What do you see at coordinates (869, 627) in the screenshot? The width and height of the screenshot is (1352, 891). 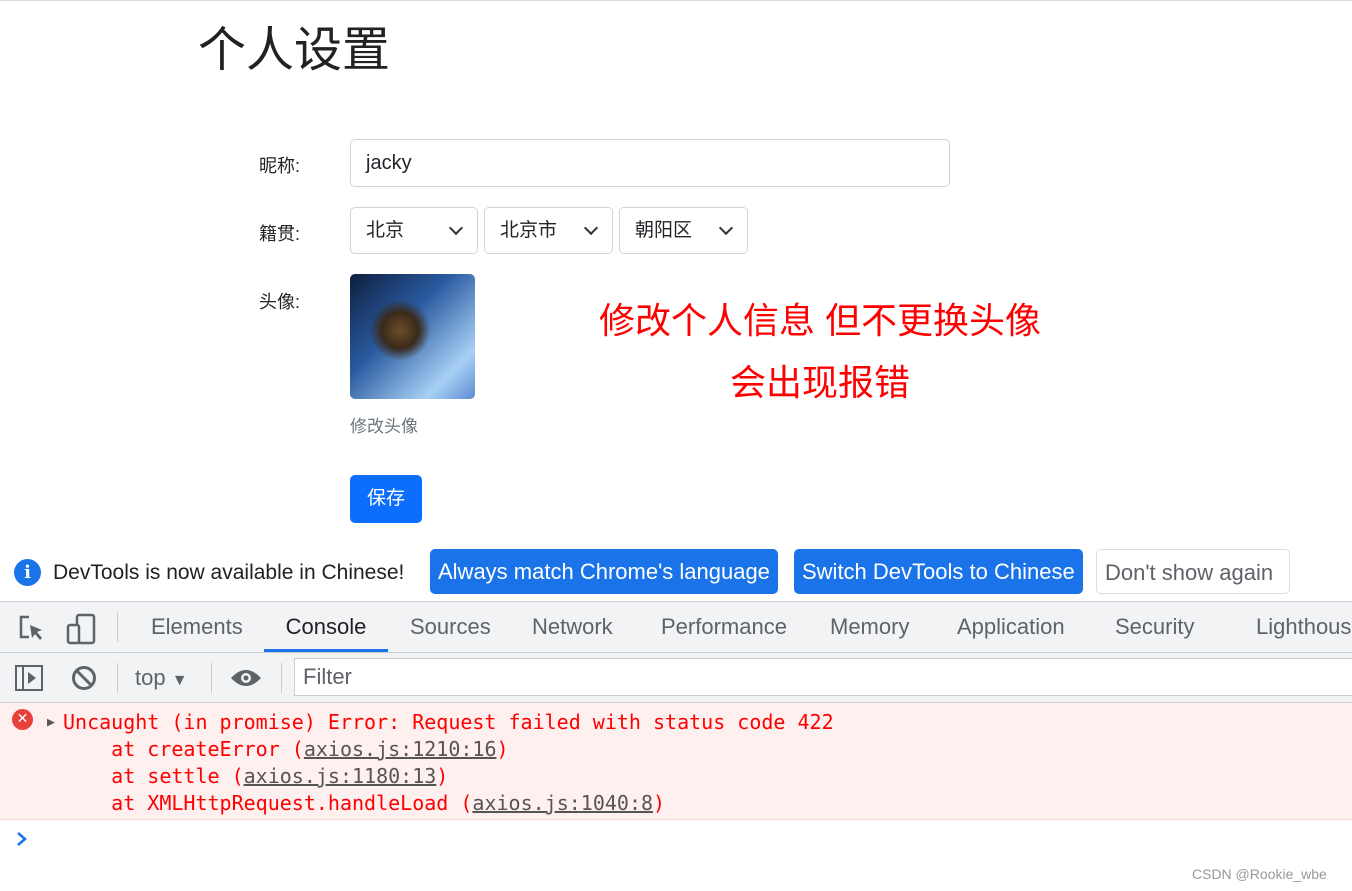 I see `tab-memory: Memory` at bounding box center [869, 627].